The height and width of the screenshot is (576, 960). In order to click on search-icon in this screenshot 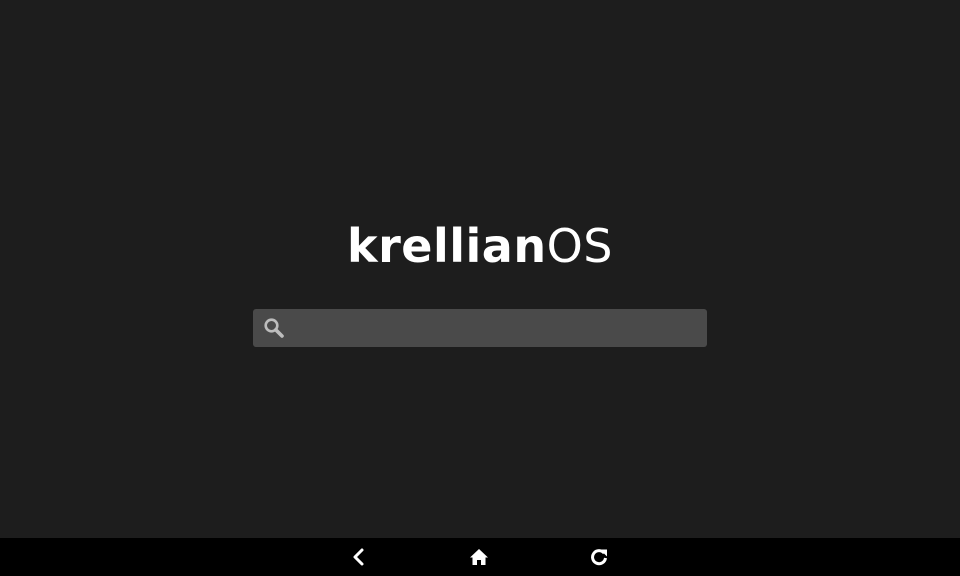, I will do `click(274, 328)`.